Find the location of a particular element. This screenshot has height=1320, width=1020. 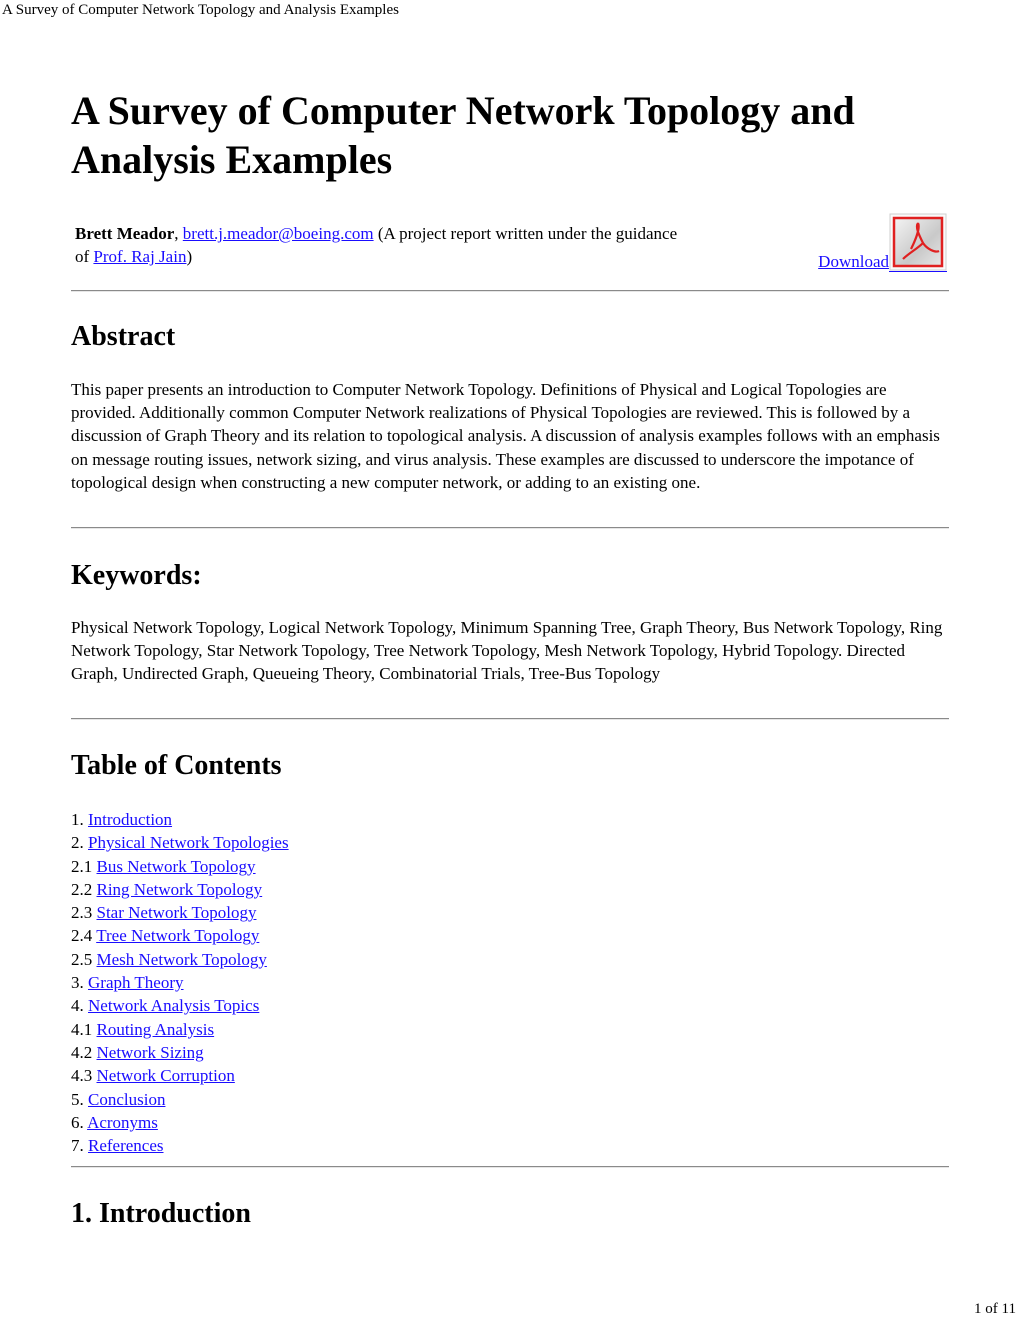

advisor-link: Prof. Raj Jain is located at coordinates (139, 256).